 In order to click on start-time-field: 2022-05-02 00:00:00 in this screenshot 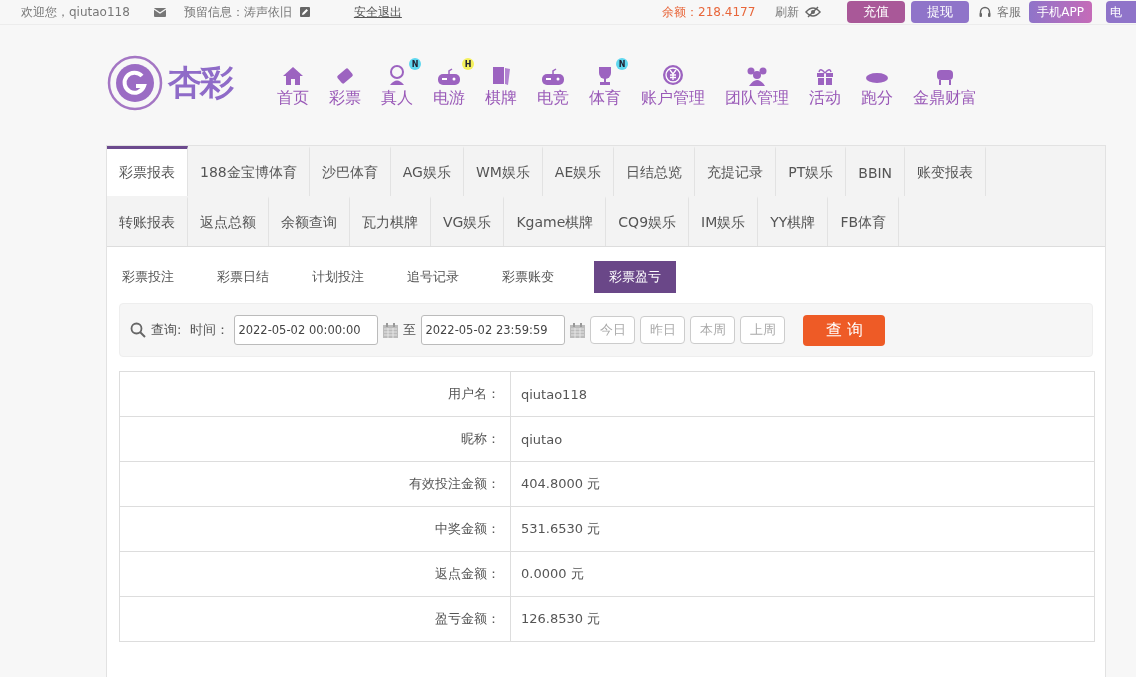, I will do `click(306, 330)`.